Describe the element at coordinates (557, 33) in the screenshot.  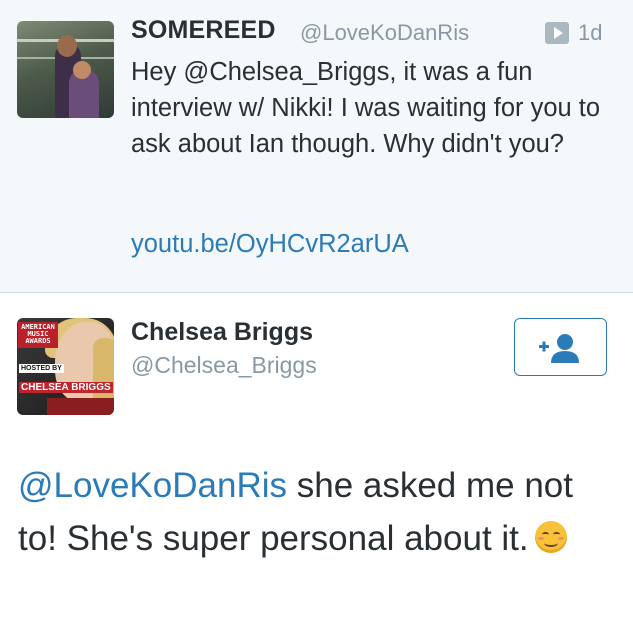
I see `play-icon` at that location.